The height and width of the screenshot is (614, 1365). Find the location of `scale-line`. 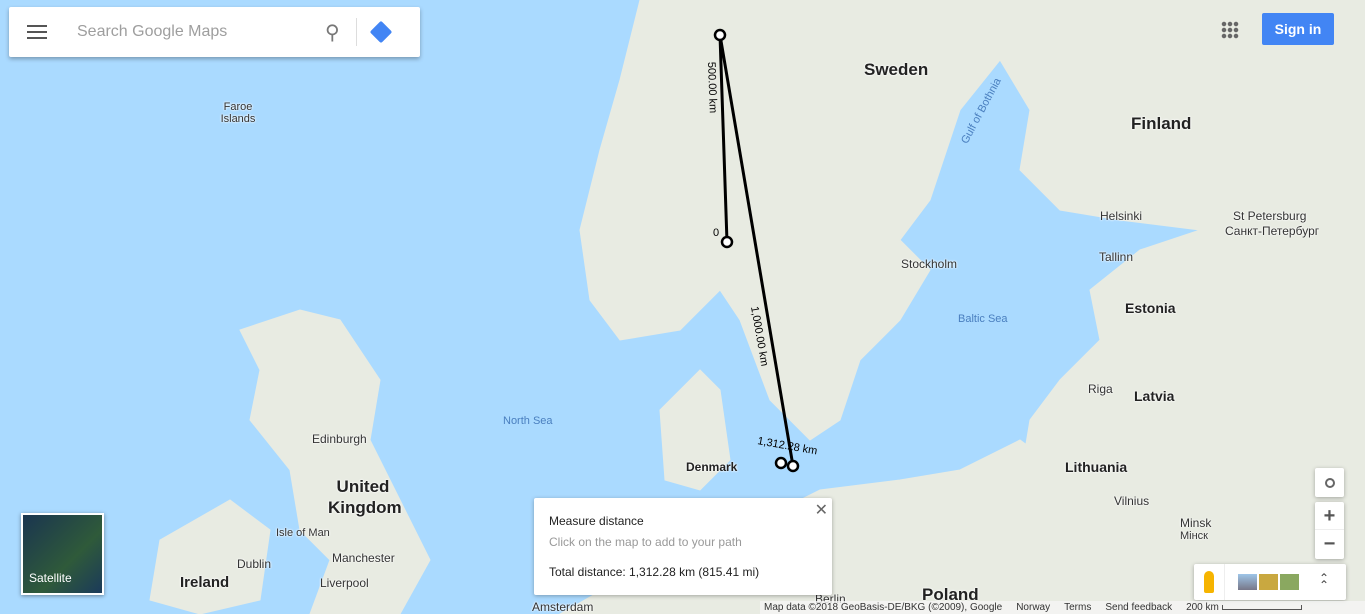

scale-line is located at coordinates (1261, 607).